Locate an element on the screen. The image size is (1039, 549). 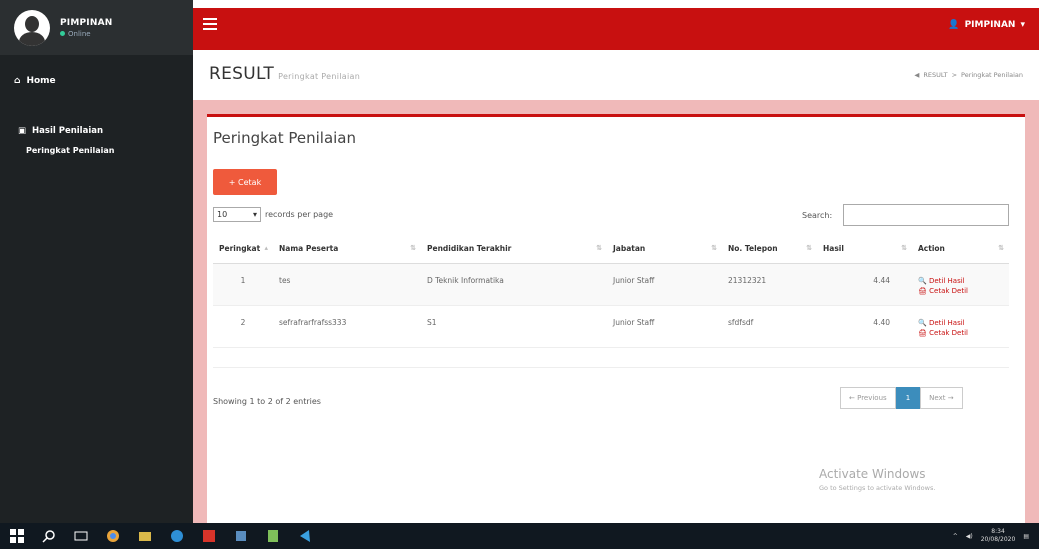
sidebar-item-hasil-penilaian: ▣ Hasil Penilaian is located at coordinates (96, 131).